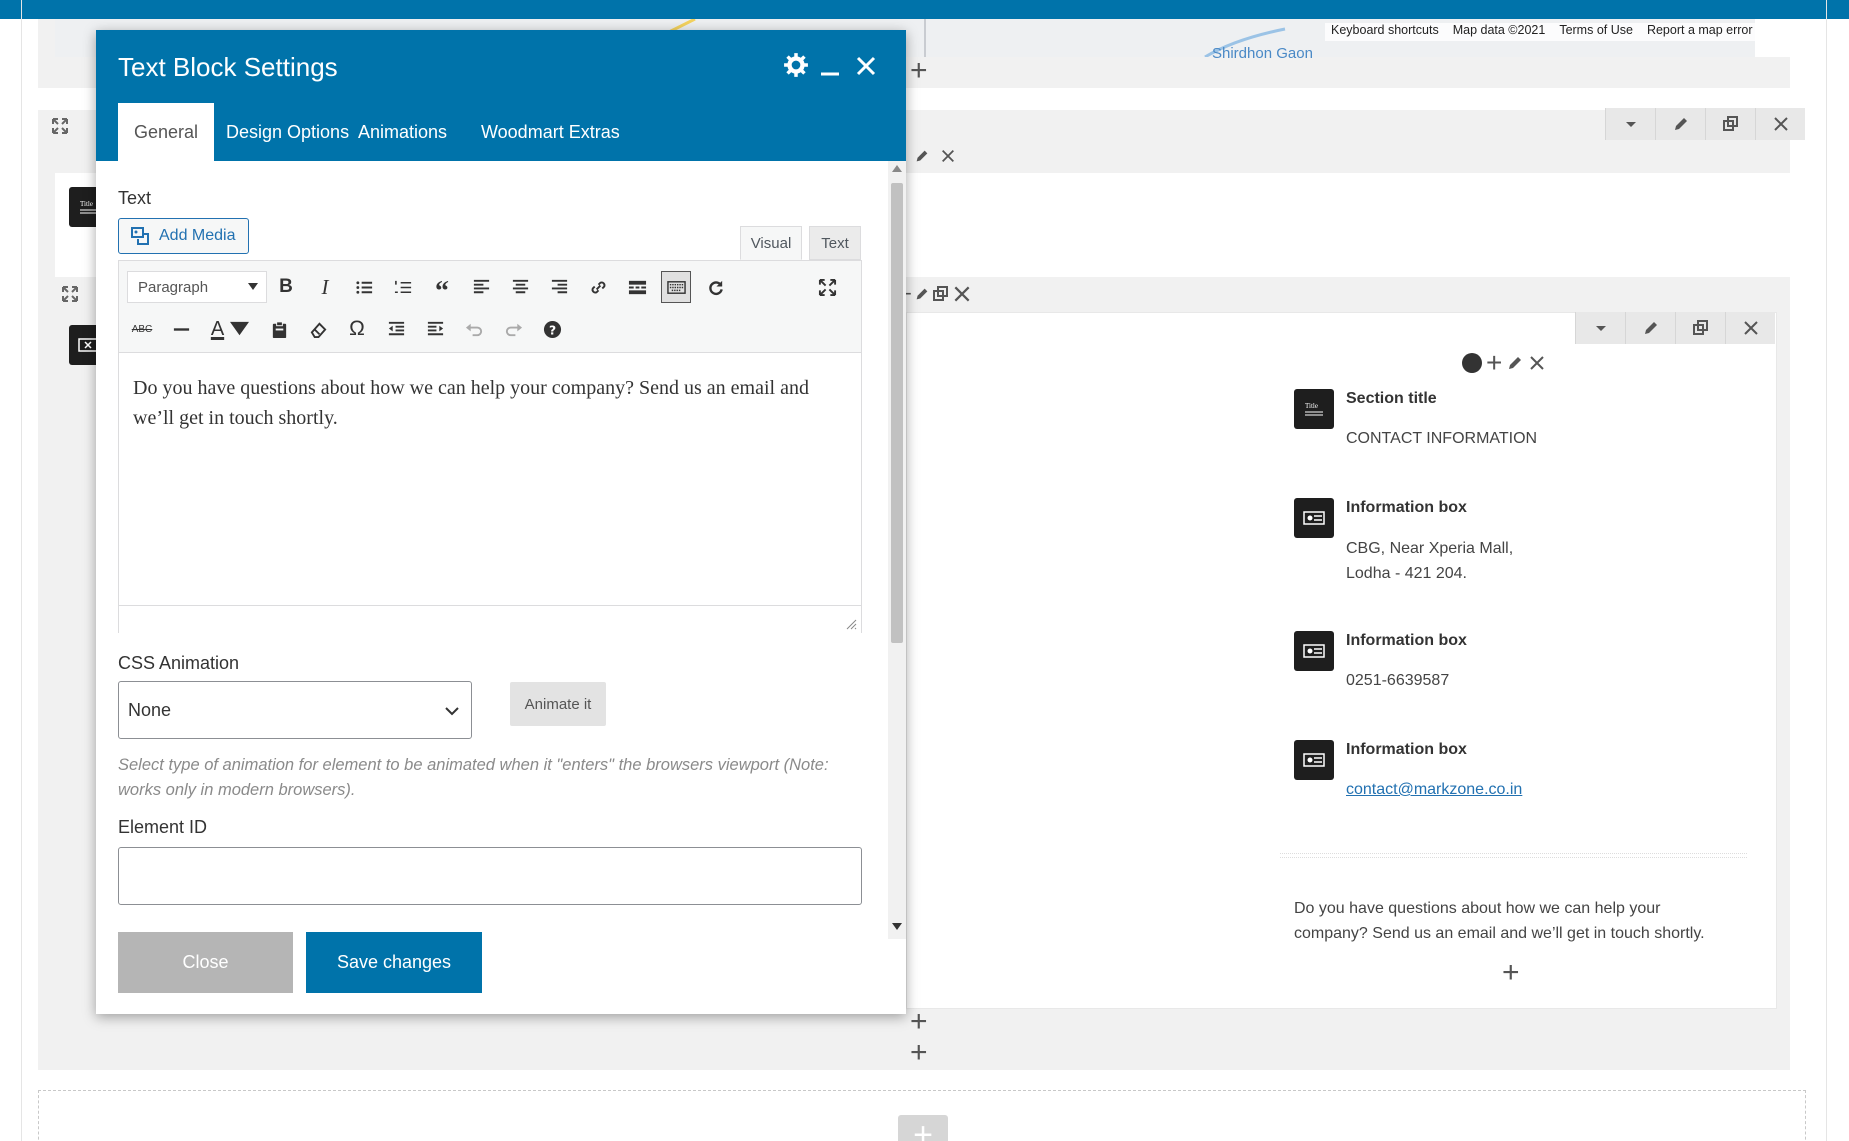  What do you see at coordinates (179, 663) in the screenshot?
I see `css-animation-label: CSS Animation` at bounding box center [179, 663].